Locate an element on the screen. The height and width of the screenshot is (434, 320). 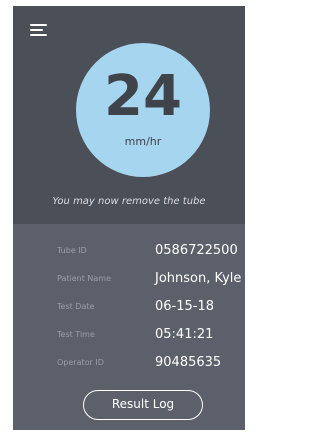
result-circle: 24 mm/hr is located at coordinates (143, 110).